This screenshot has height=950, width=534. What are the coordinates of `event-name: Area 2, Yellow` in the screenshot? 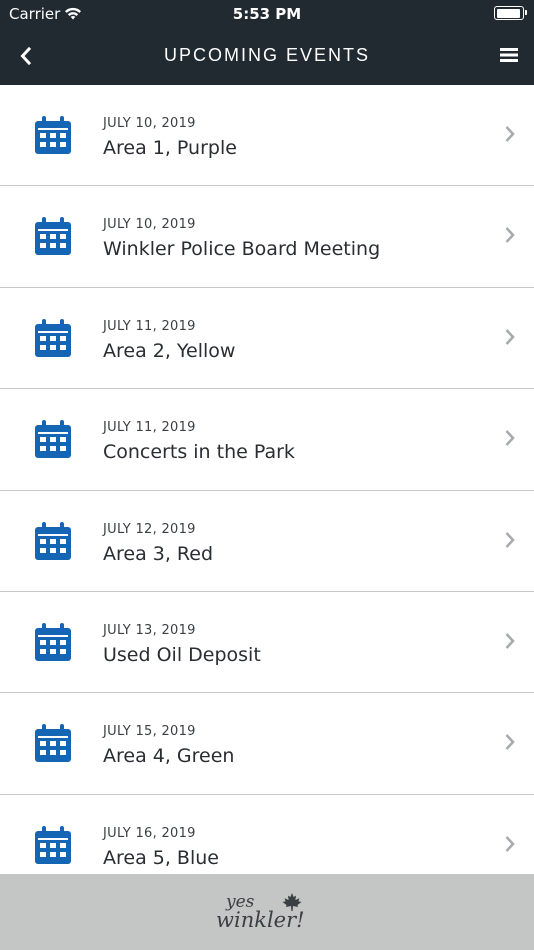 It's located at (169, 350).